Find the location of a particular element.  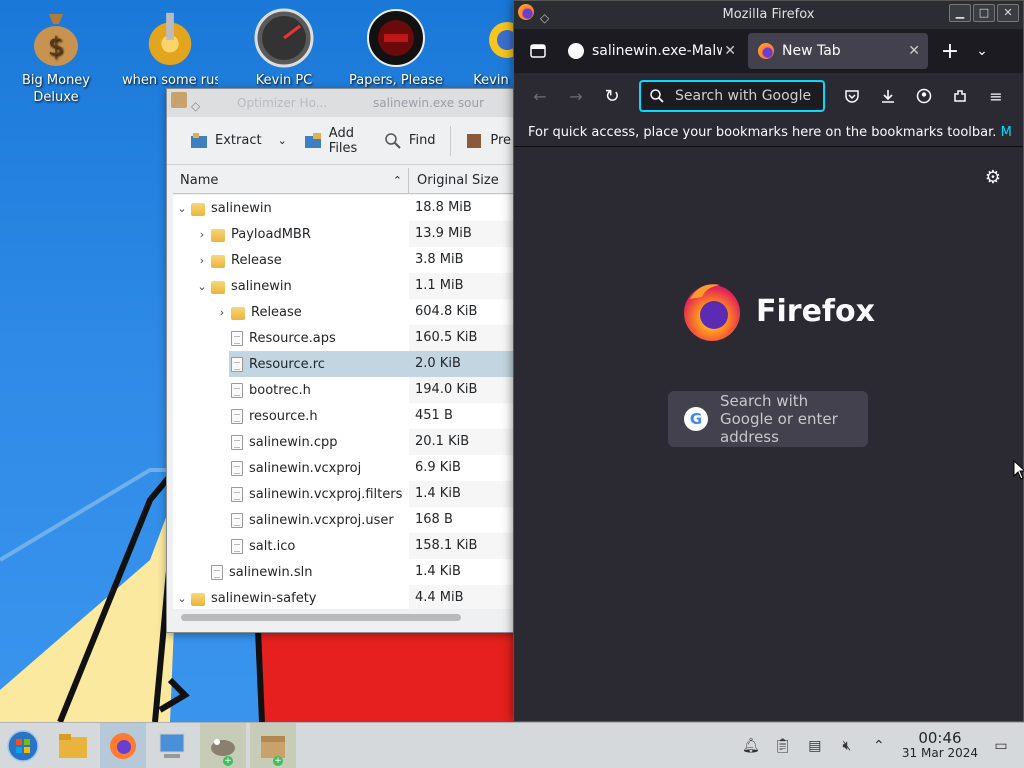

table-row: salinewin.vcxproj.user 168 B is located at coordinates (346, 520).